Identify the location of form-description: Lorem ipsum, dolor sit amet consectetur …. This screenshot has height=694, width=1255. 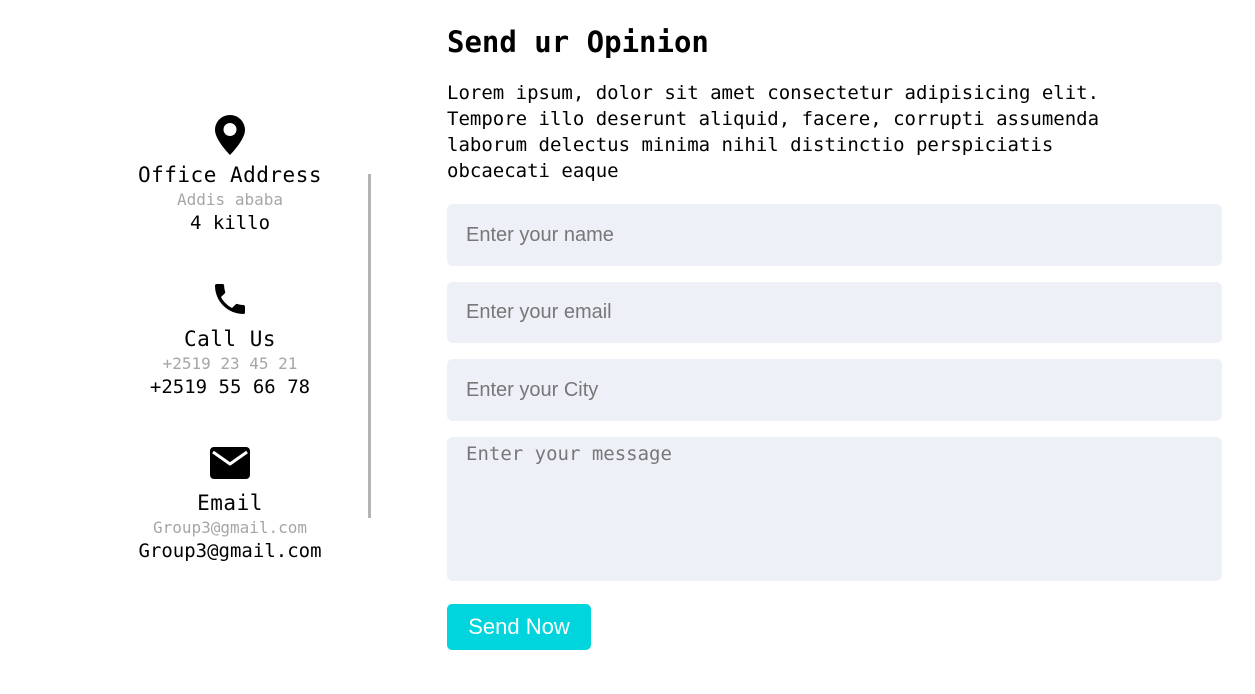
(773, 132).